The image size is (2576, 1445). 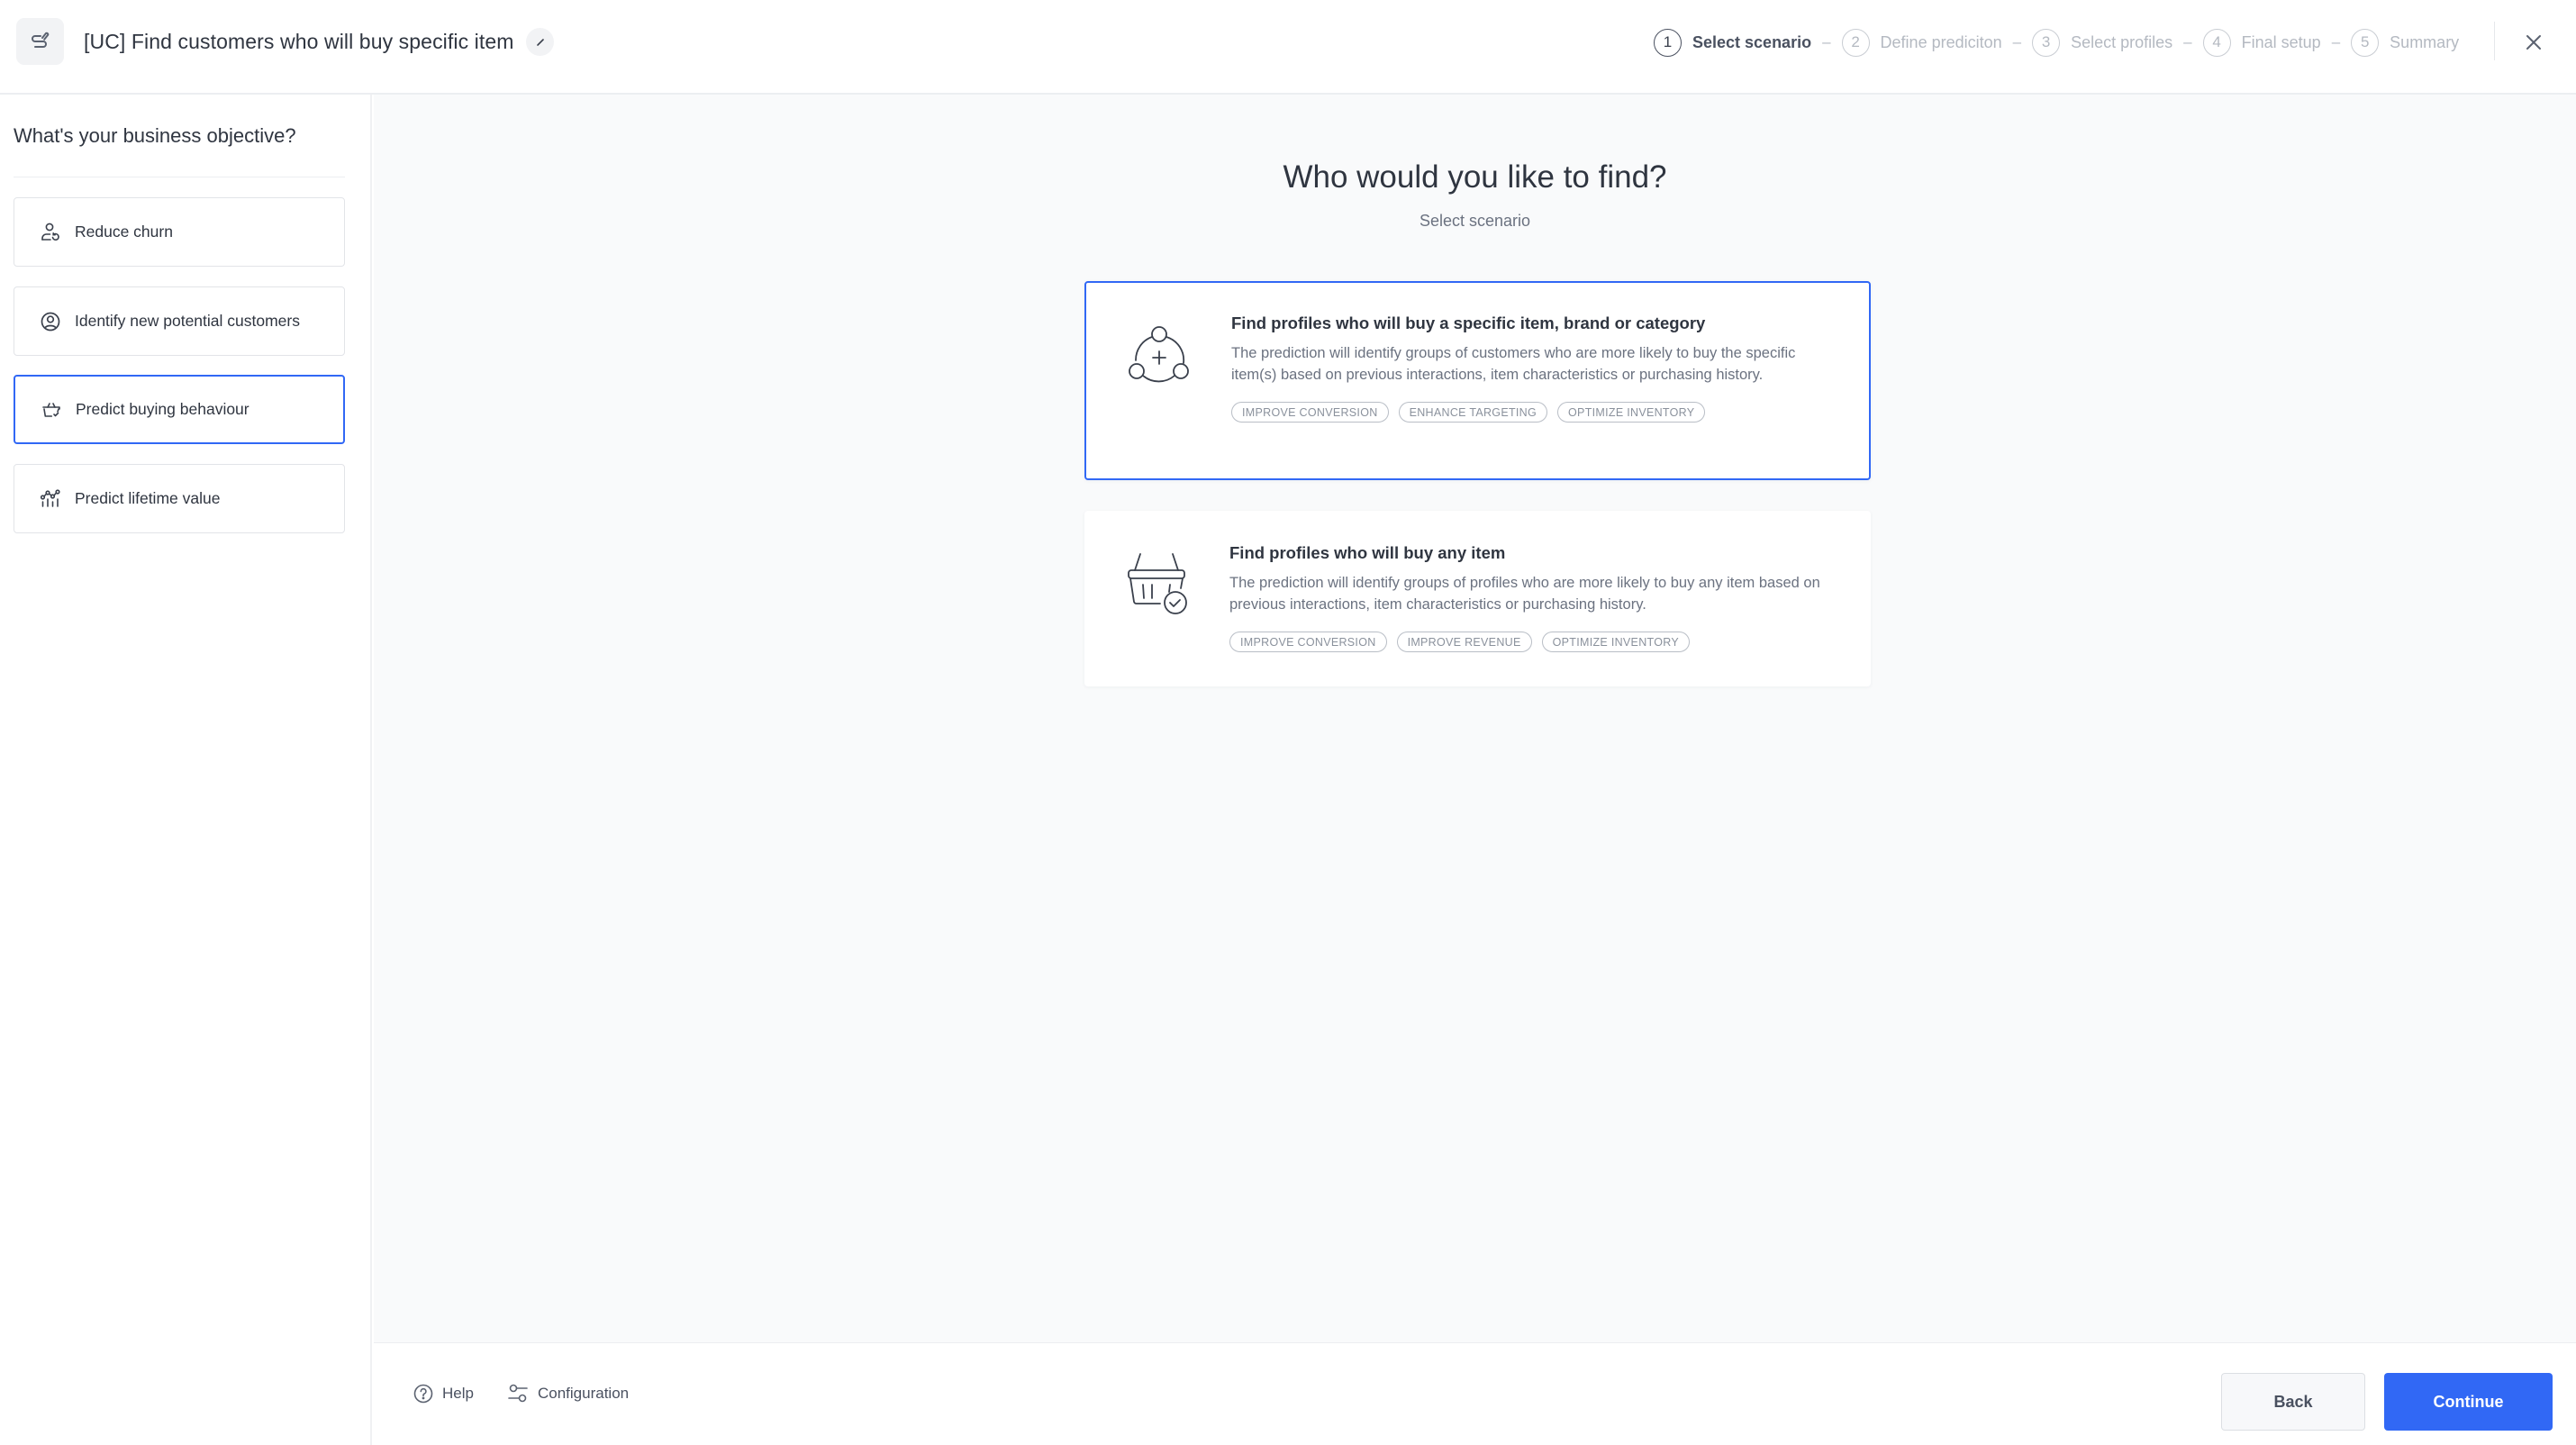 What do you see at coordinates (458, 1393) in the screenshot?
I see `help-label: Help` at bounding box center [458, 1393].